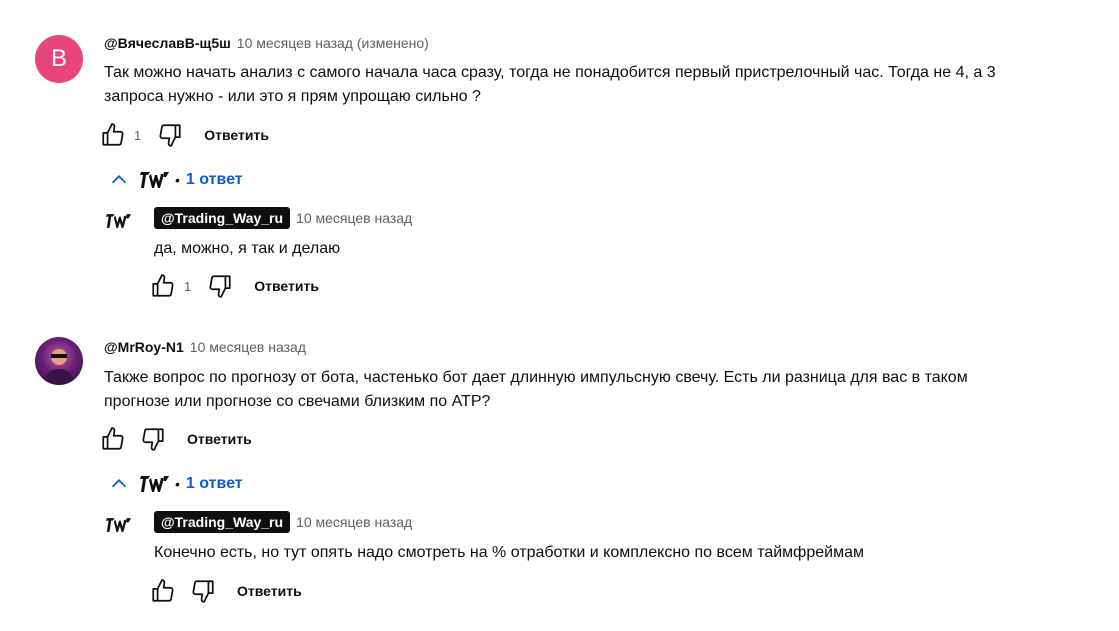 The height and width of the screenshot is (631, 1119). I want to click on reply-text: да, можно, я так и делаю, so click(247, 248).